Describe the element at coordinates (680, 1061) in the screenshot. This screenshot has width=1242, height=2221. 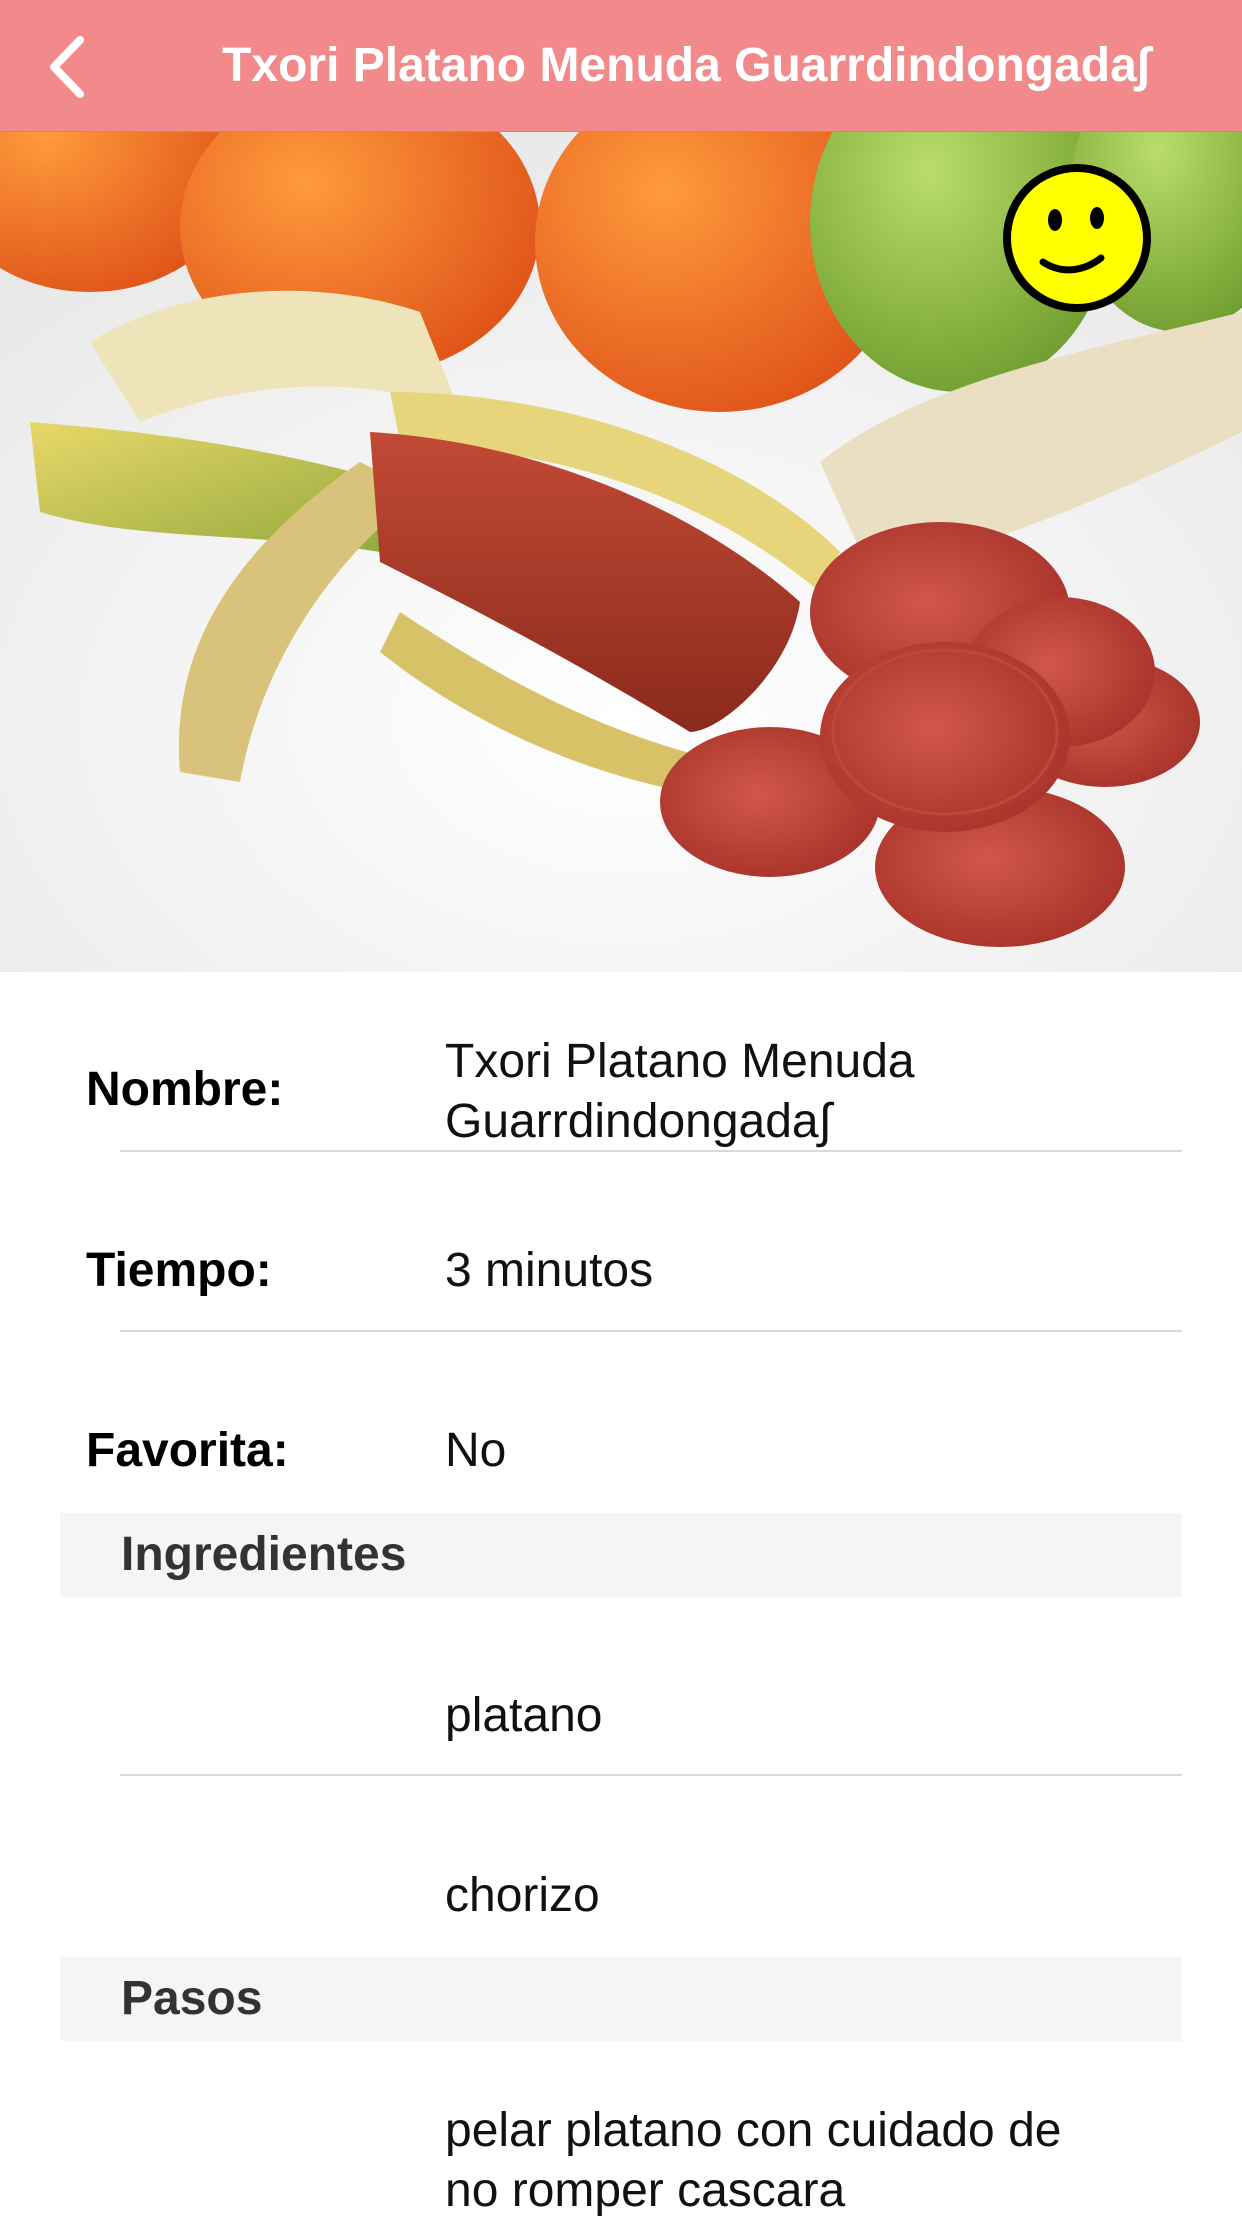
I see `nombre-value-line1: Txori Platano Menuda` at that location.